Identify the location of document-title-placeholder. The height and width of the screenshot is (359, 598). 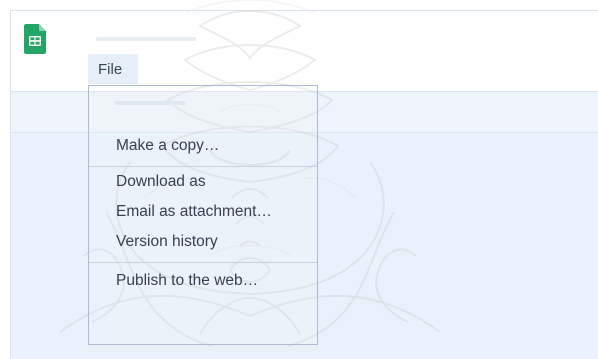
(146, 39).